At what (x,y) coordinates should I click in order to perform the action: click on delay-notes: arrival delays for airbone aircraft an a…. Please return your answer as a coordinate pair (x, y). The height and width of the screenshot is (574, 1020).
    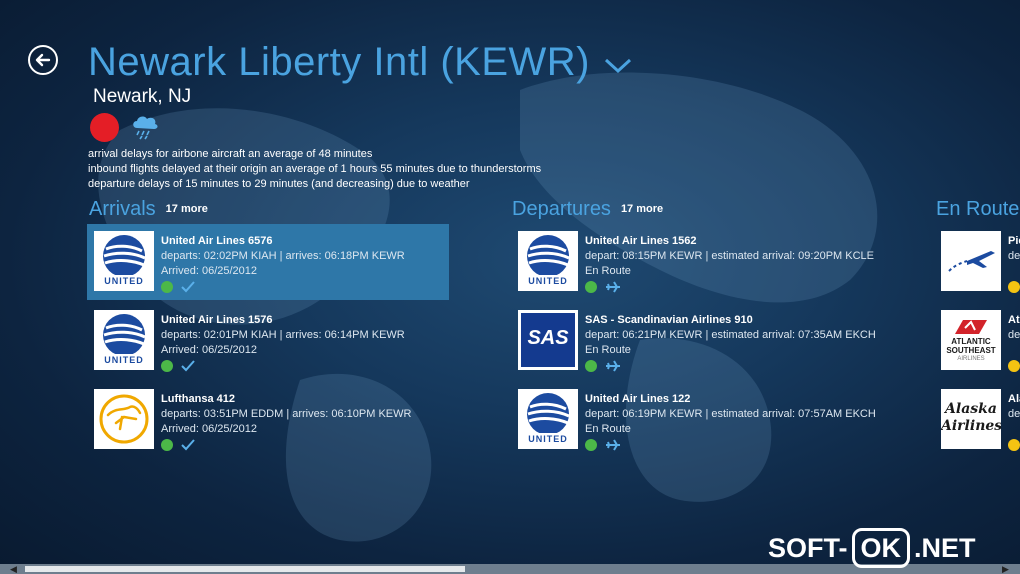
    Looking at the image, I should click on (314, 169).